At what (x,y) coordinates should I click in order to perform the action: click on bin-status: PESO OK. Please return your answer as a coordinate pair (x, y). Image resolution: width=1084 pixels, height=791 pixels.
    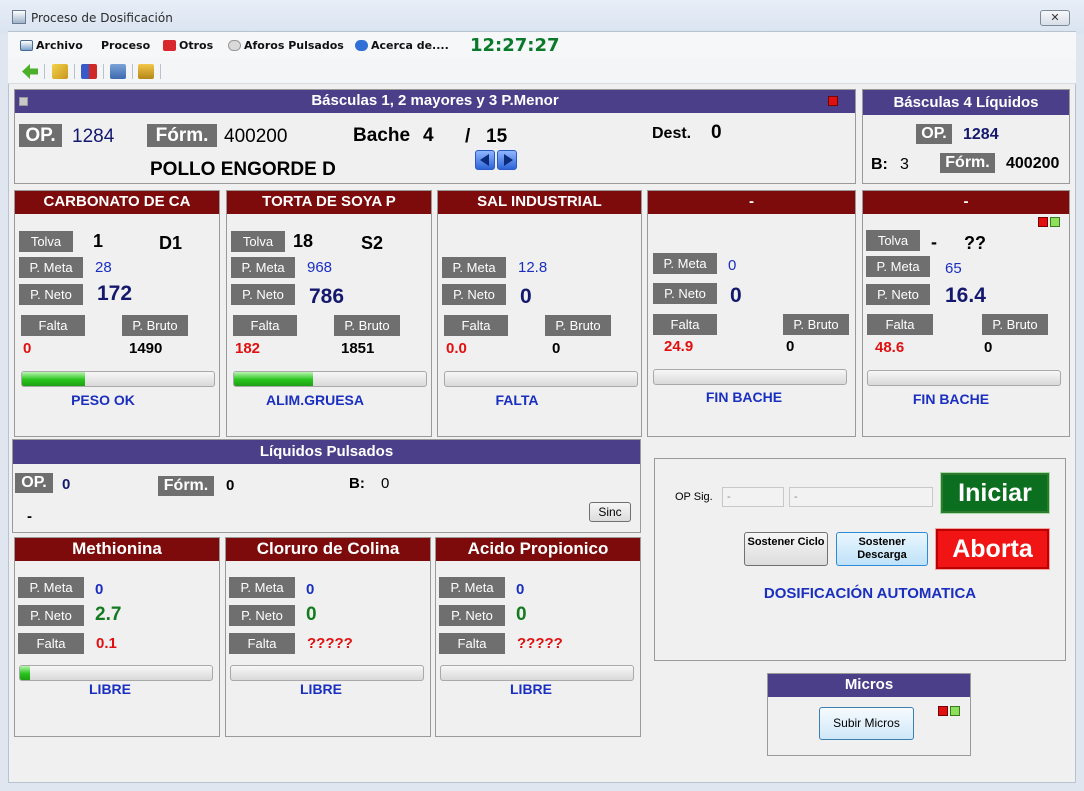
    Looking at the image, I should click on (103, 400).